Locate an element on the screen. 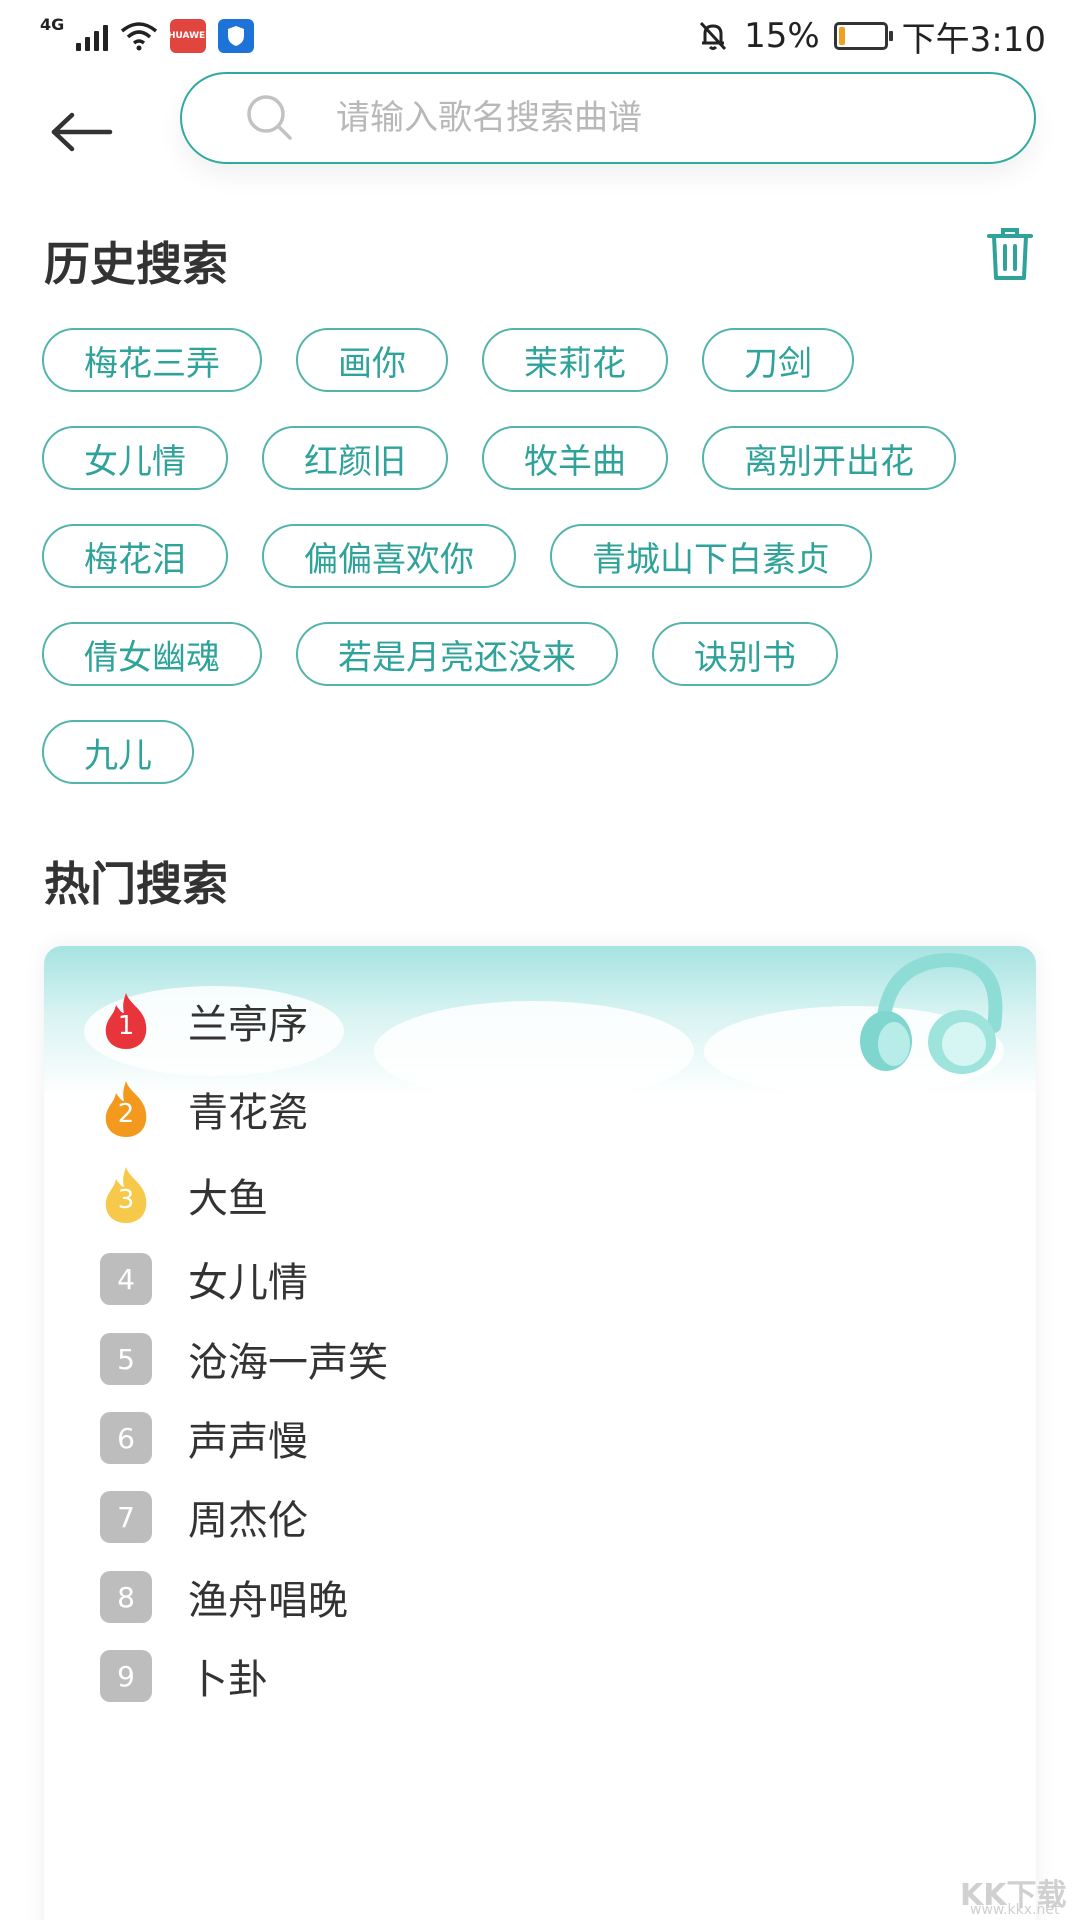  history-tag: 青城山下白素贞 is located at coordinates (711, 556).